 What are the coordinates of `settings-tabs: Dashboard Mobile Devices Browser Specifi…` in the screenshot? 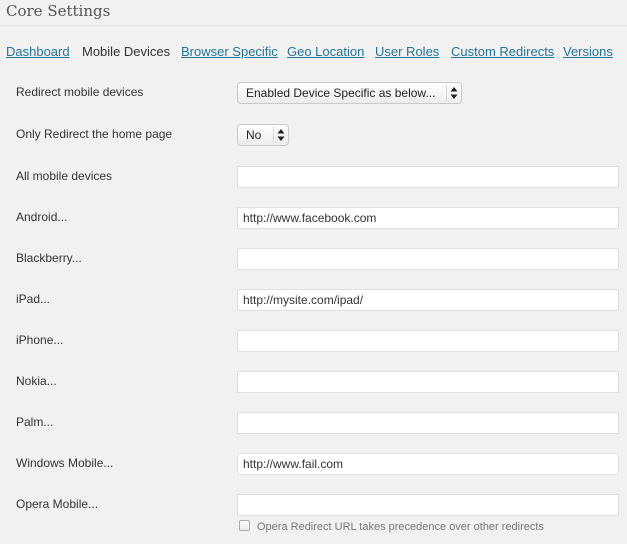 It's located at (313, 54).